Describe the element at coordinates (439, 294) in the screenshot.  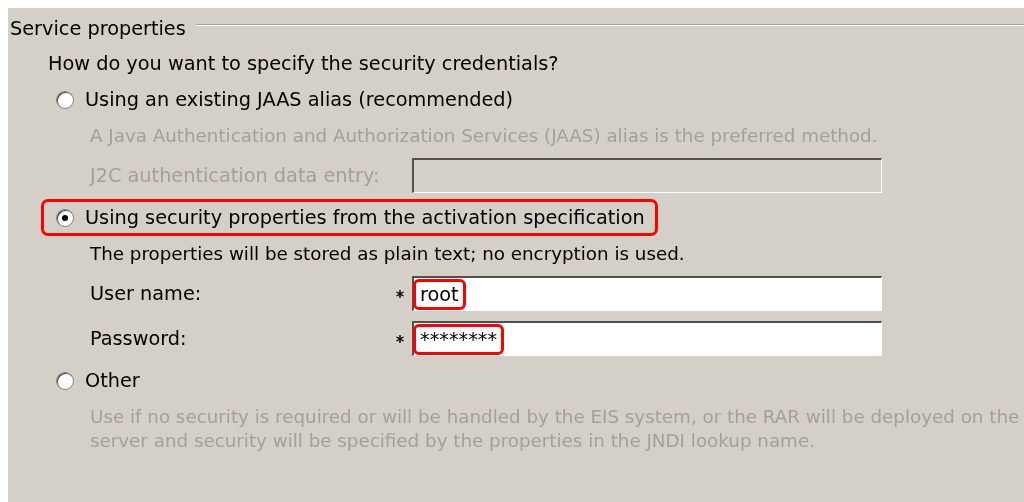
I see `field-value: root` at that location.